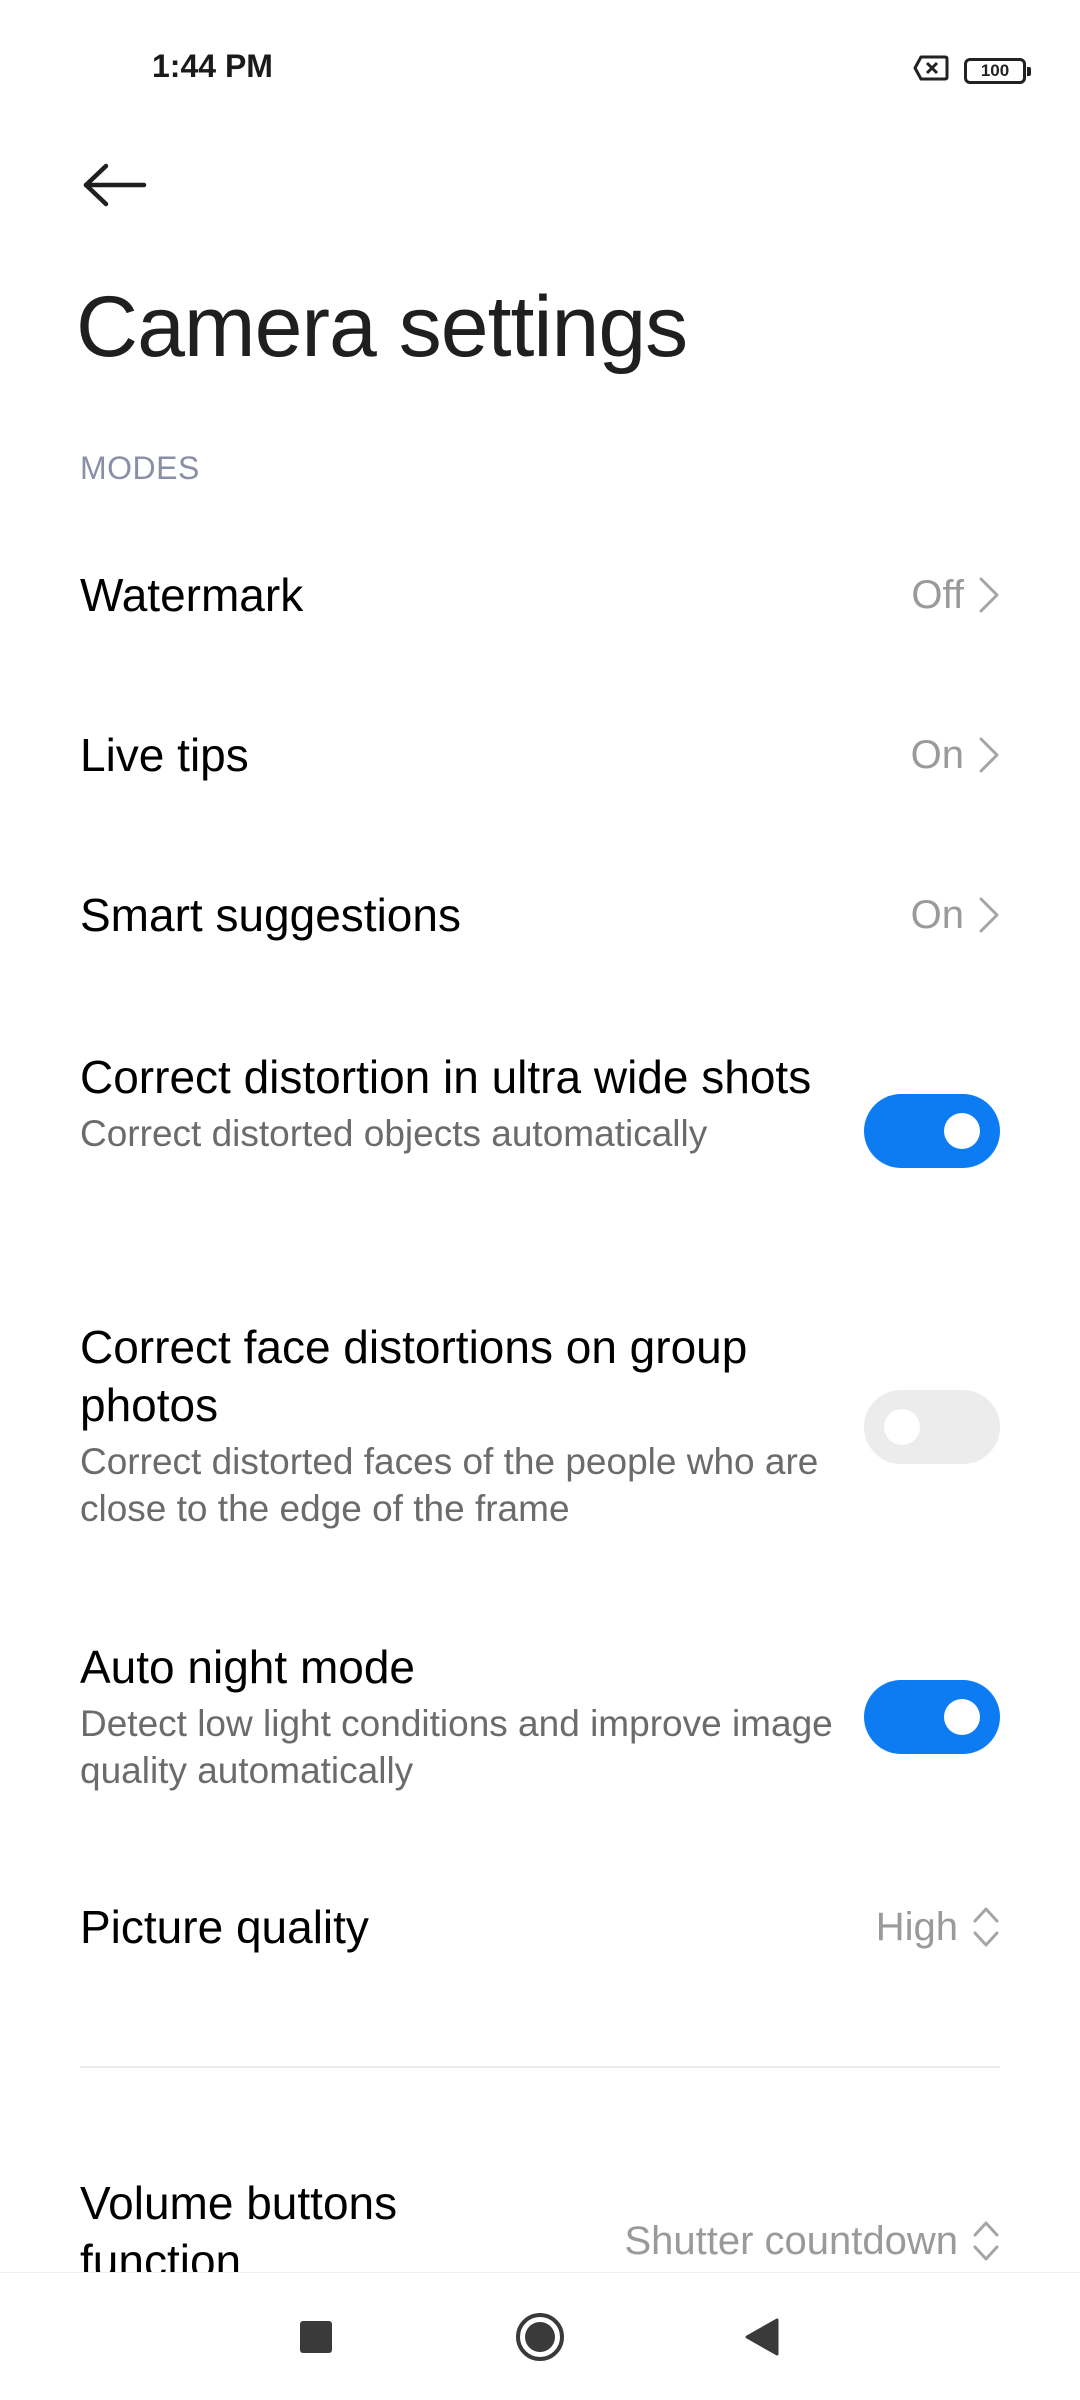 The height and width of the screenshot is (2400, 1080). What do you see at coordinates (540, 1927) in the screenshot?
I see `setting-picture-quality: Picture quality High` at bounding box center [540, 1927].